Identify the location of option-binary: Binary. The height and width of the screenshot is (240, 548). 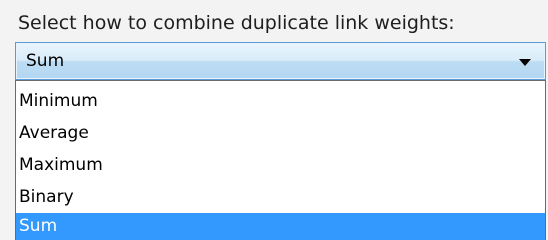
(280, 197).